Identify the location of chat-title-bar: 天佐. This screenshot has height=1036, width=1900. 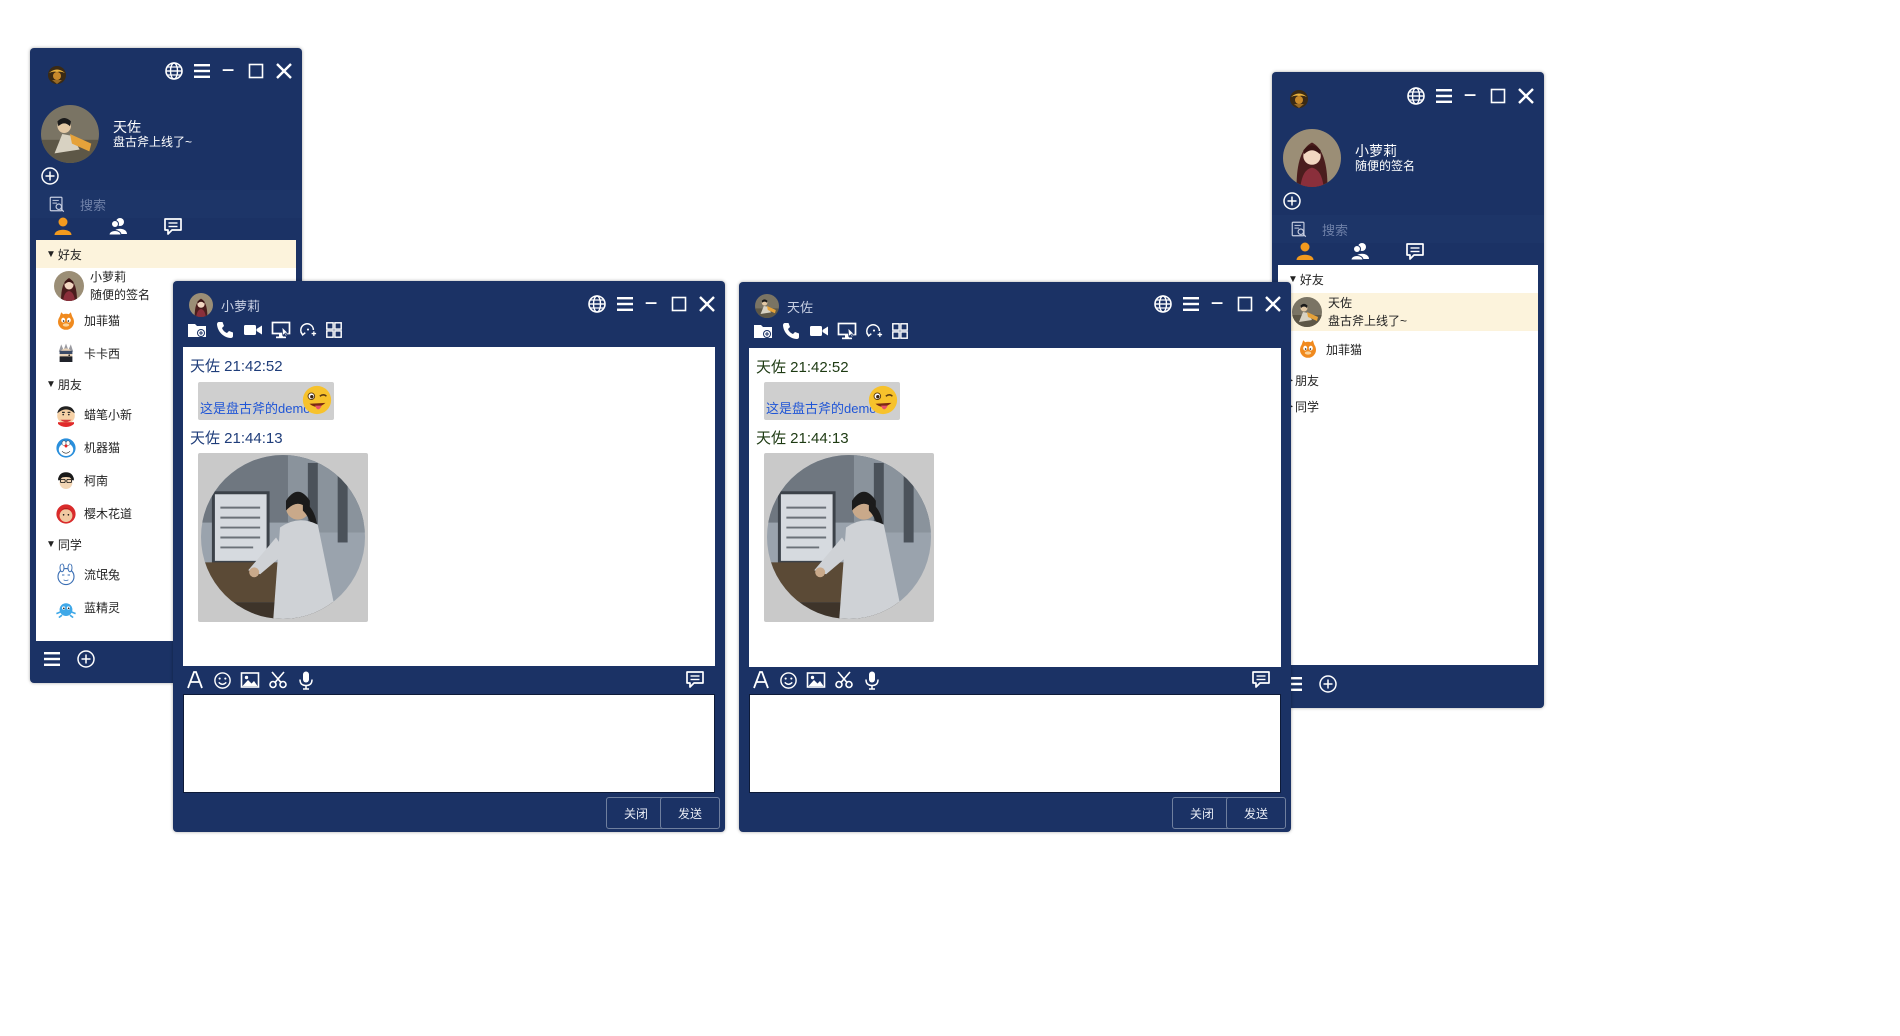
(784, 306).